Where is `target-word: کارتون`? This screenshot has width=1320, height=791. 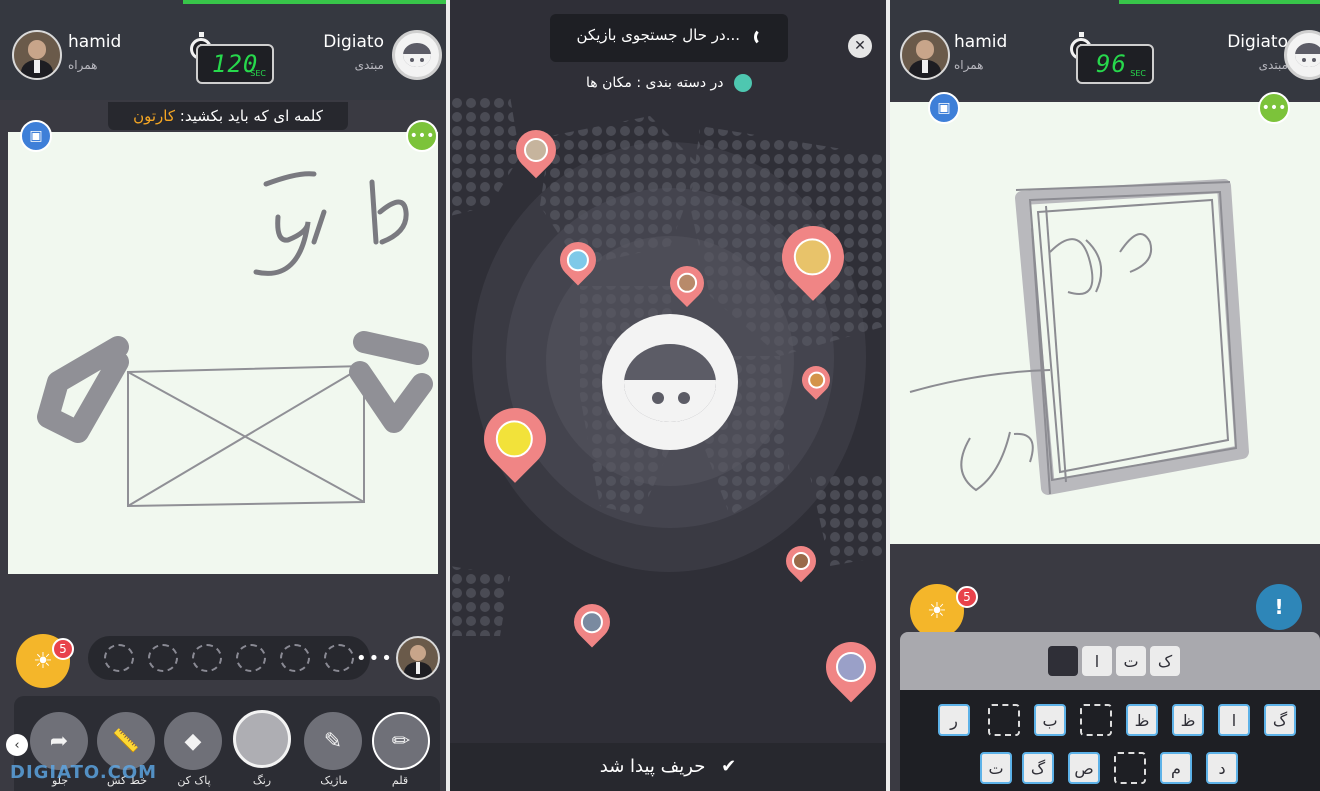 target-word: کارتون is located at coordinates (154, 116).